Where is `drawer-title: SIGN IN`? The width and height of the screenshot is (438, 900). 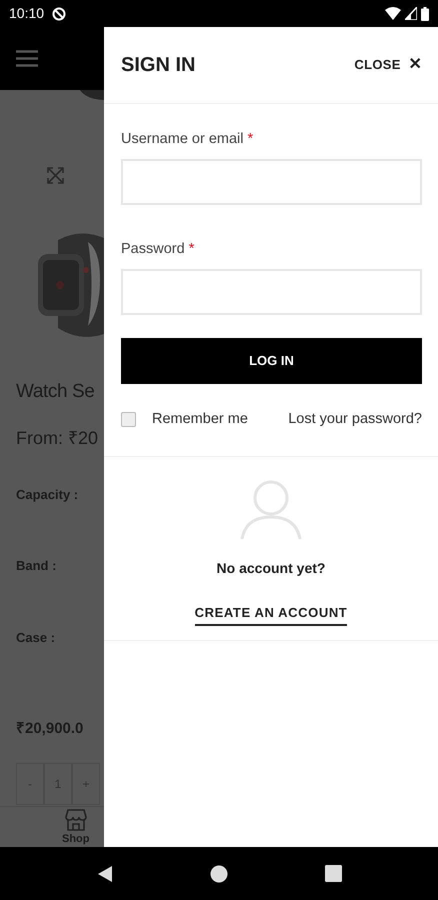 drawer-title: SIGN IN is located at coordinates (158, 65).